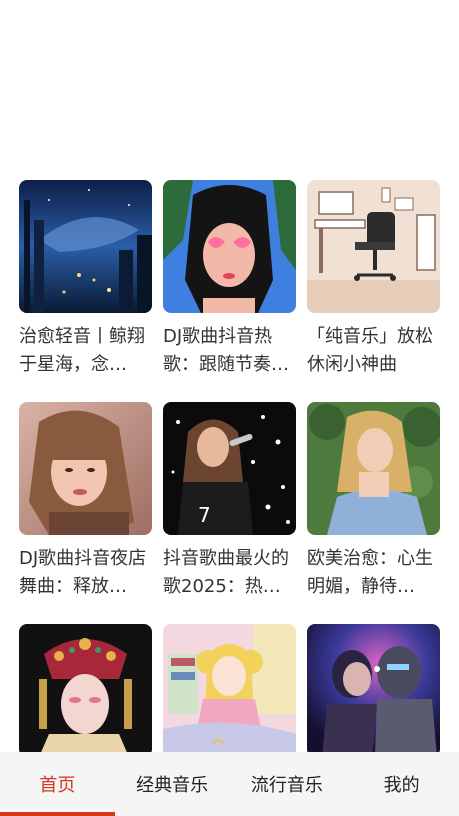 The height and width of the screenshot is (816, 459). I want to click on anime-girl-room-cover, so click(229, 690).